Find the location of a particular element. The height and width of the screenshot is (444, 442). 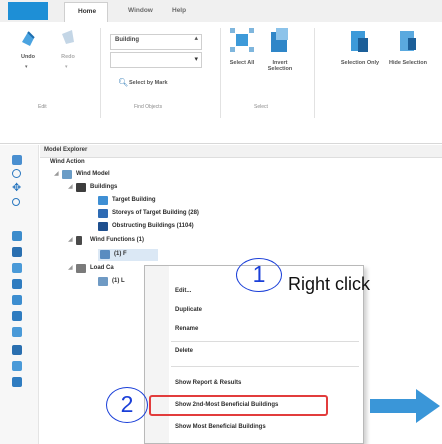

view-icon is located at coordinates (17, 236).